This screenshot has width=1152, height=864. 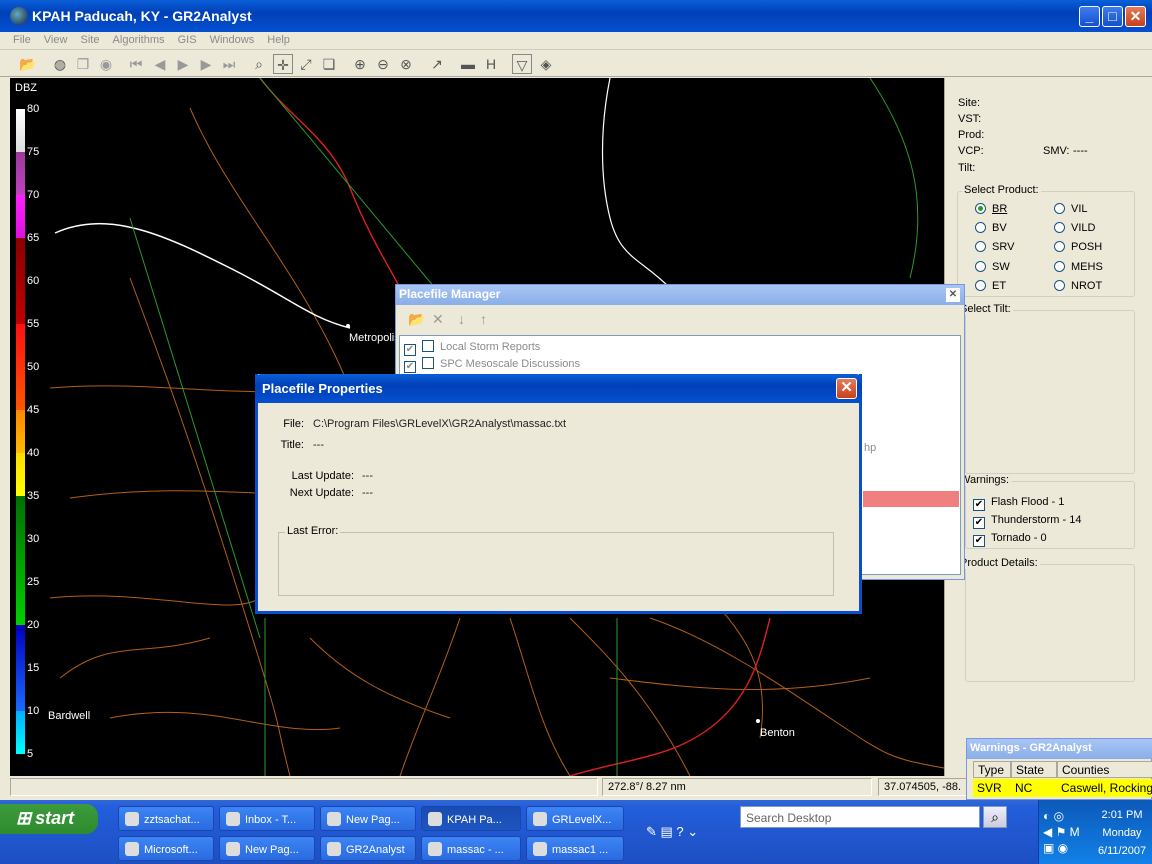 I want to click on minimize-button: _, so click(x=1089, y=16).